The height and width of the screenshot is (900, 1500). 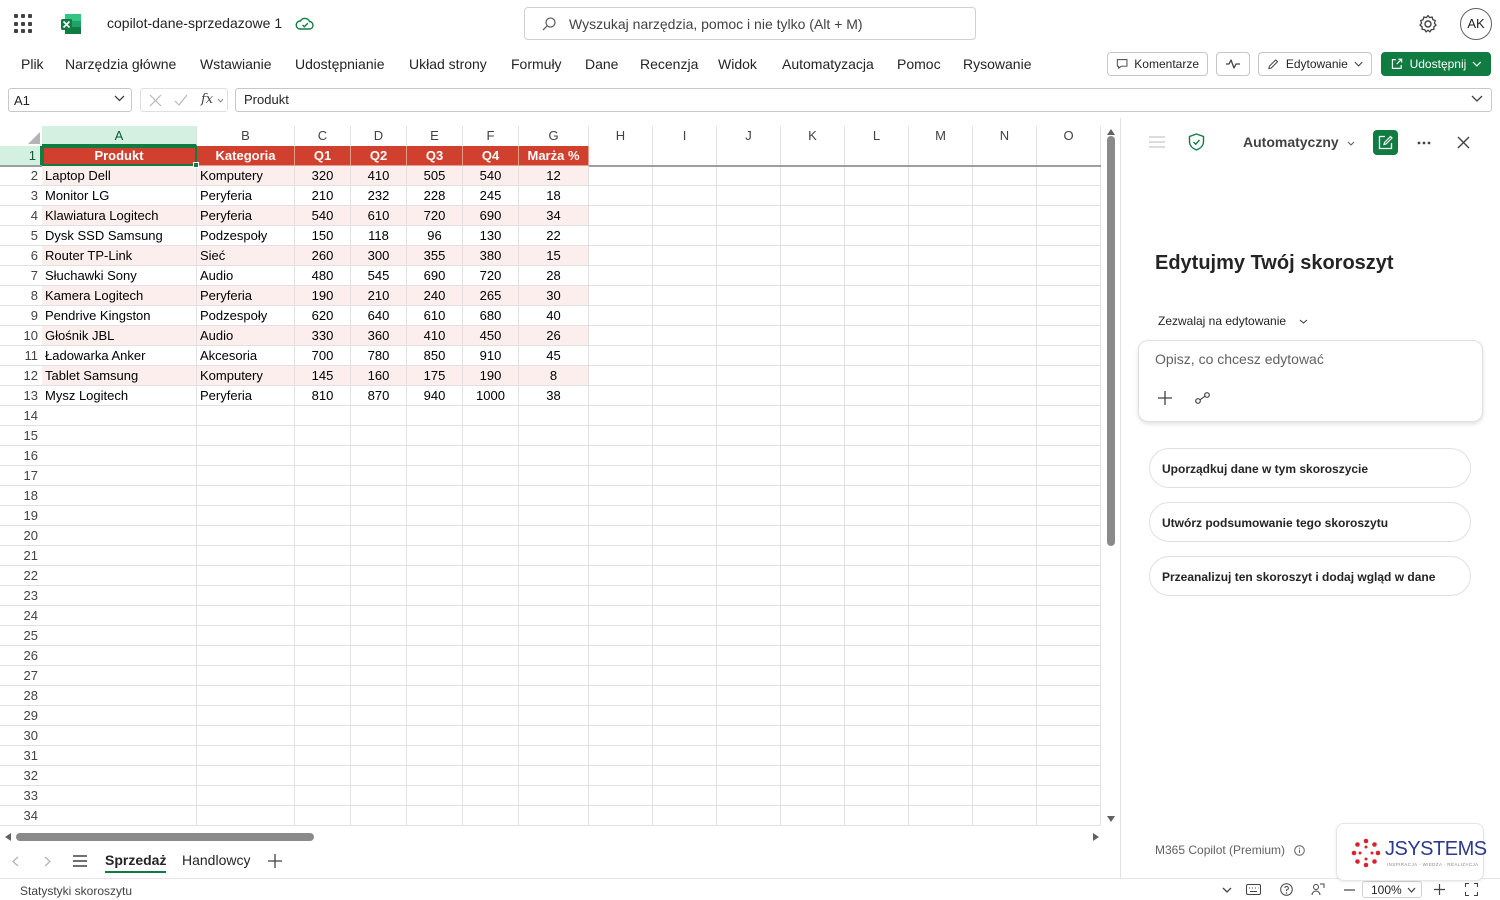 What do you see at coordinates (246, 376) in the screenshot?
I see `table-cell: Komputery` at bounding box center [246, 376].